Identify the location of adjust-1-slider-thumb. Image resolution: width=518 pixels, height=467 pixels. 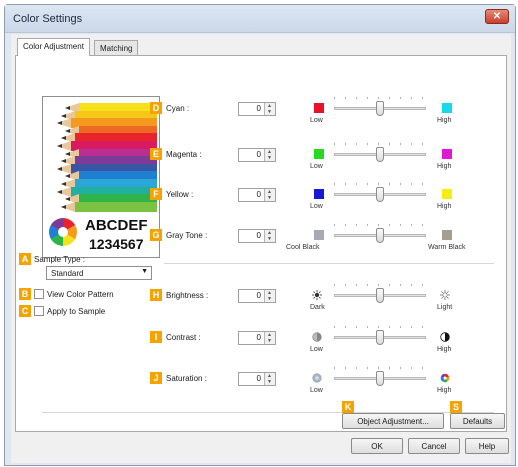
(380, 337).